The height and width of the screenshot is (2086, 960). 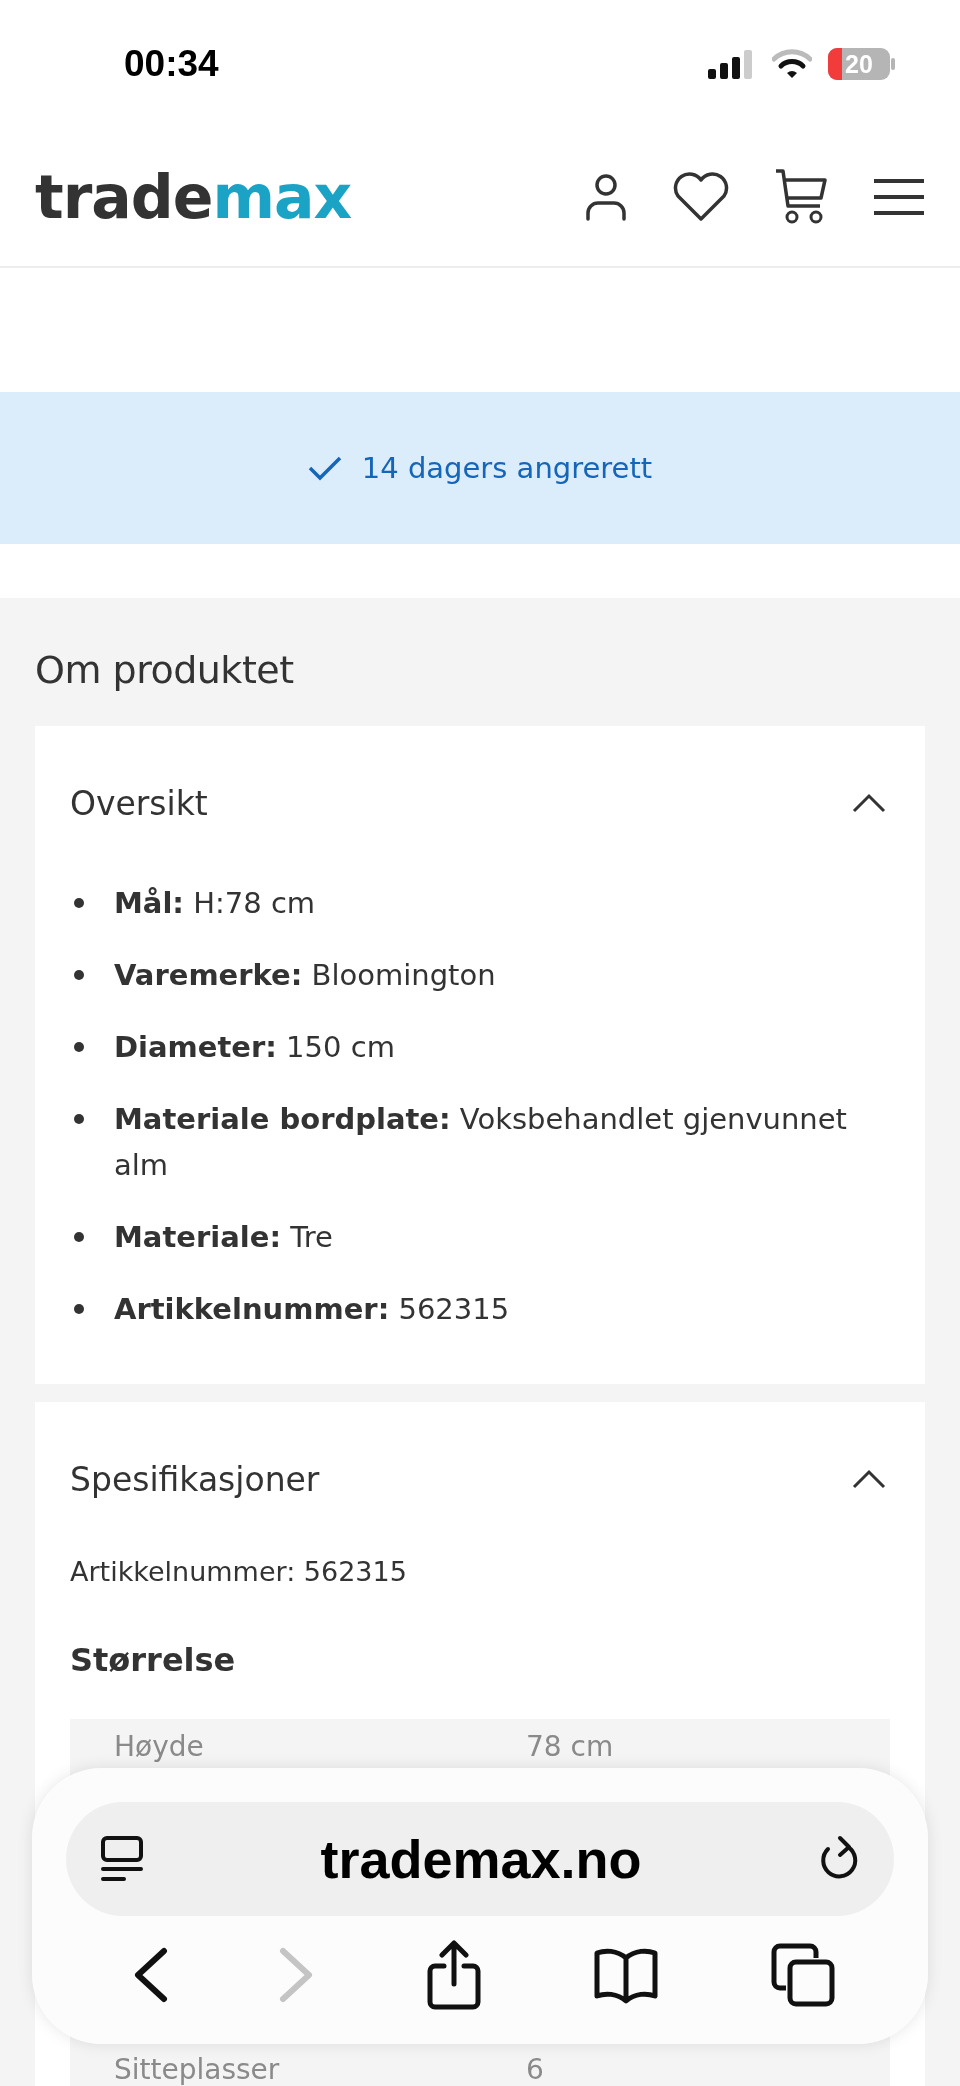 I want to click on heart-icon, so click(x=701, y=197).